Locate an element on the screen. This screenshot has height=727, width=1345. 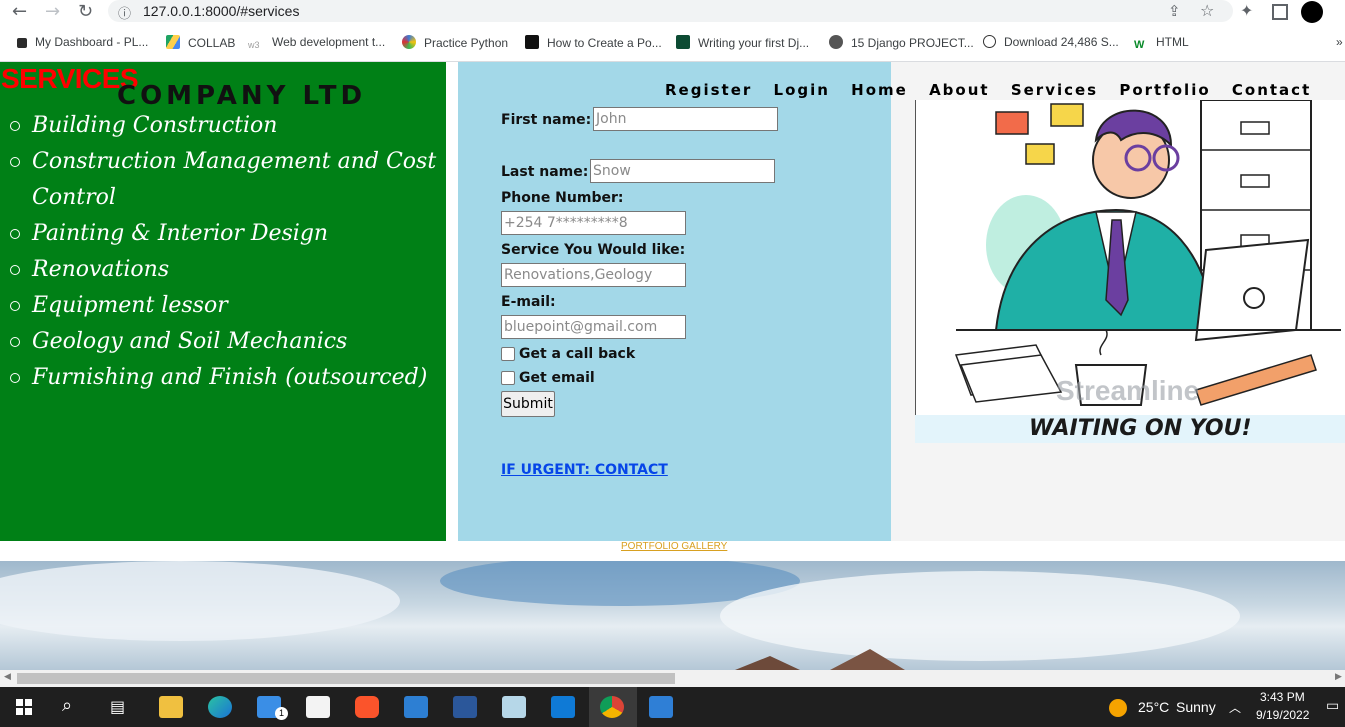
waiting-text: WAITING ON YOU! is located at coordinates (1140, 428).